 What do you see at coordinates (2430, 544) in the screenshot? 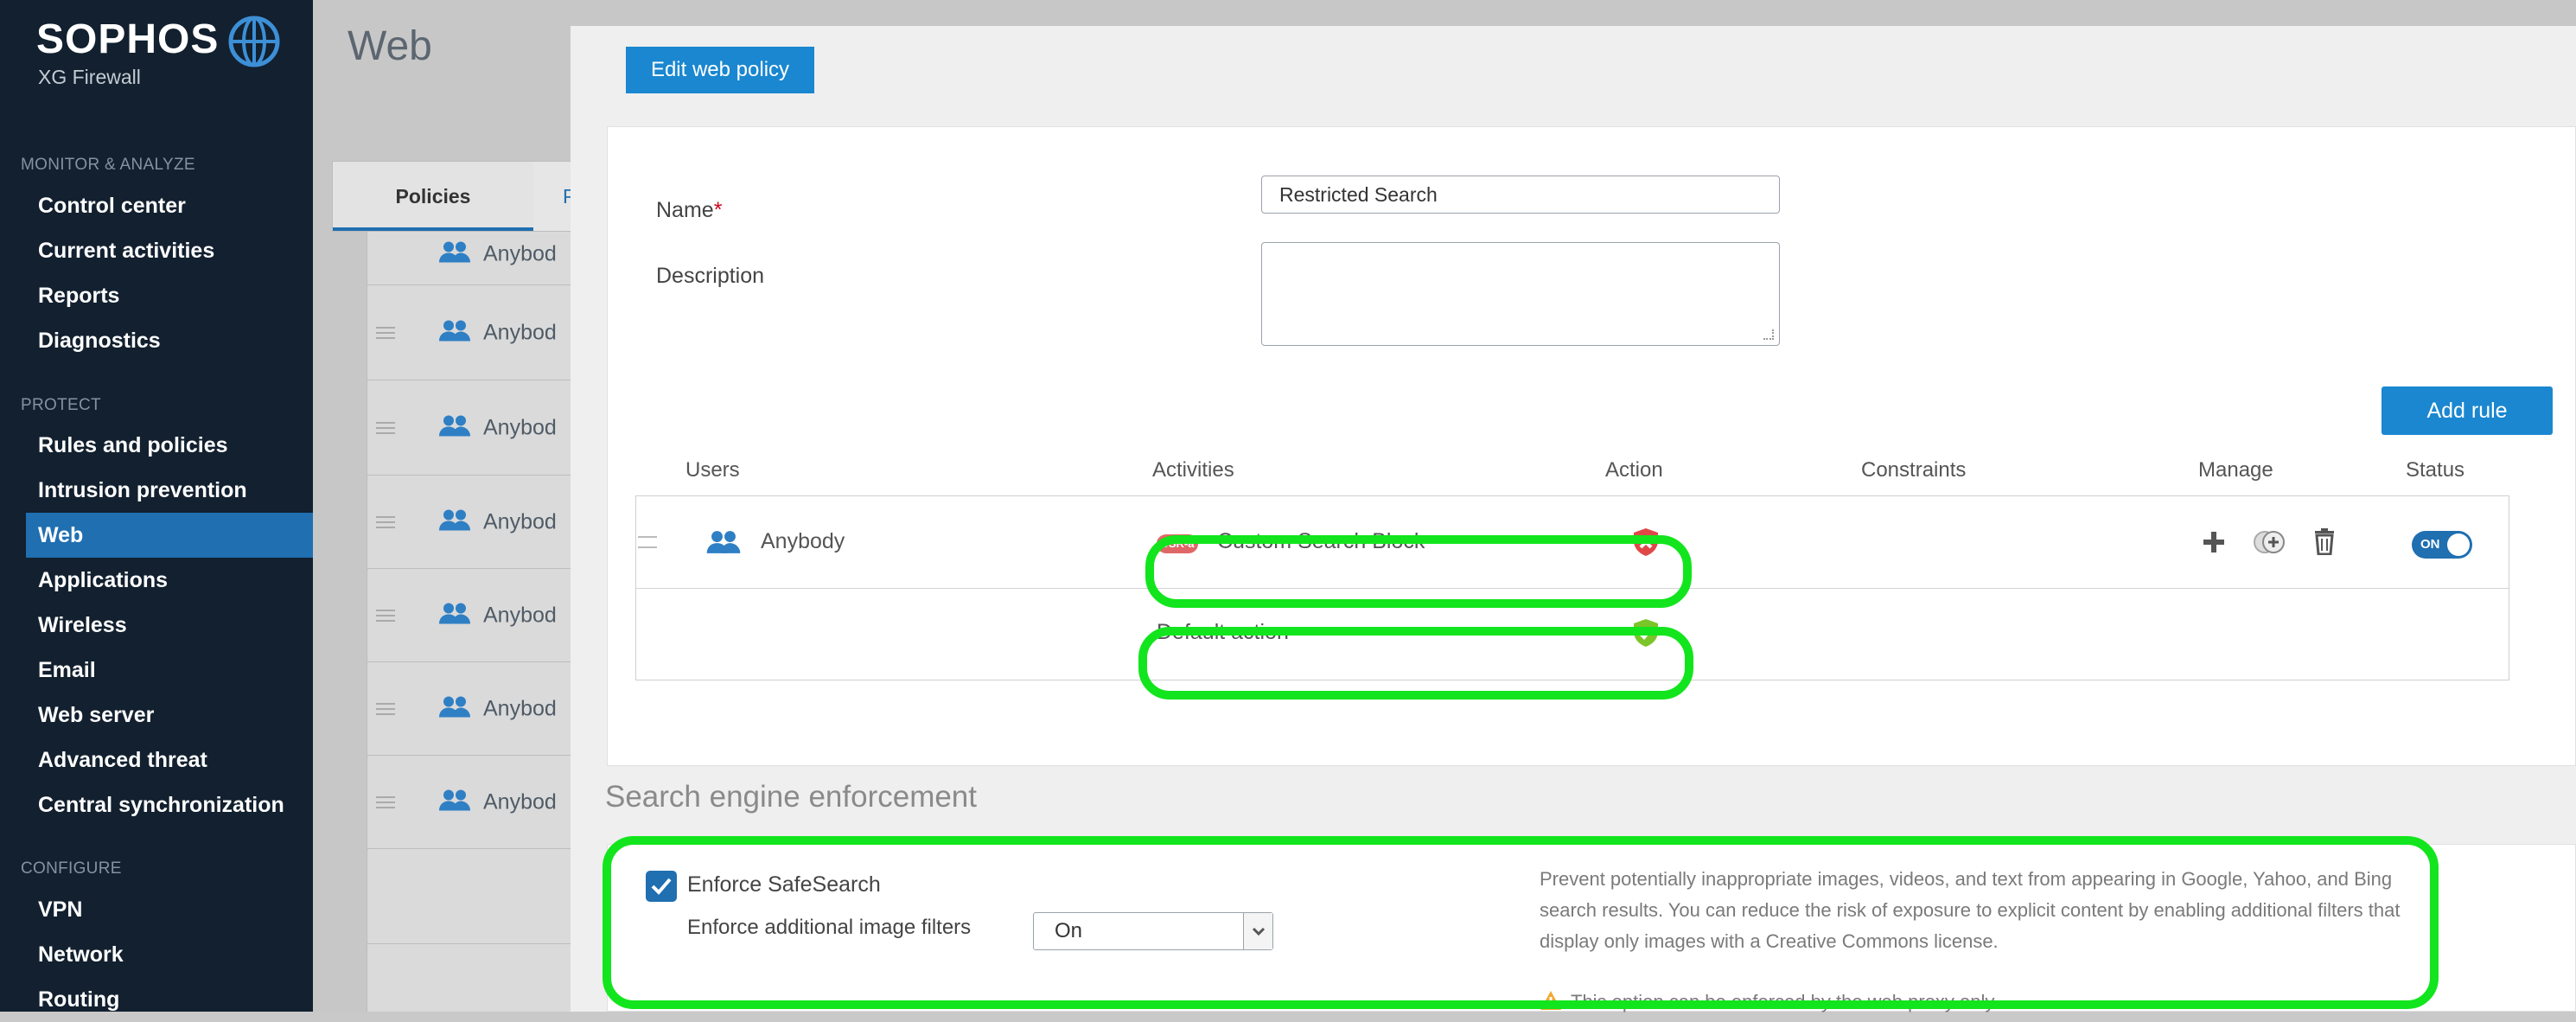
I see `status-toggle-label: ON` at bounding box center [2430, 544].